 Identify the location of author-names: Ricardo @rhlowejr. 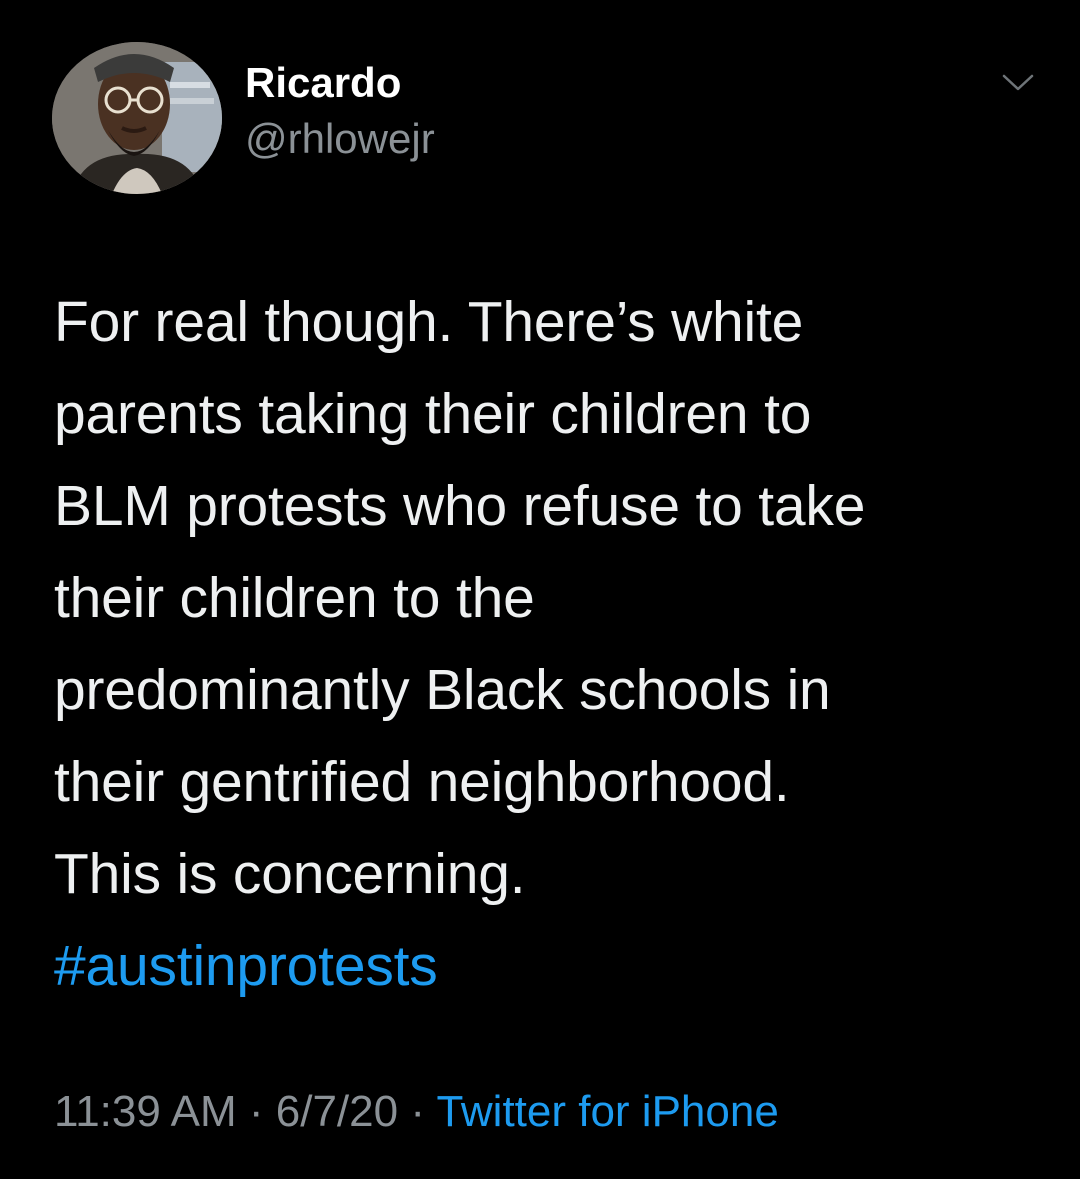
(340, 111).